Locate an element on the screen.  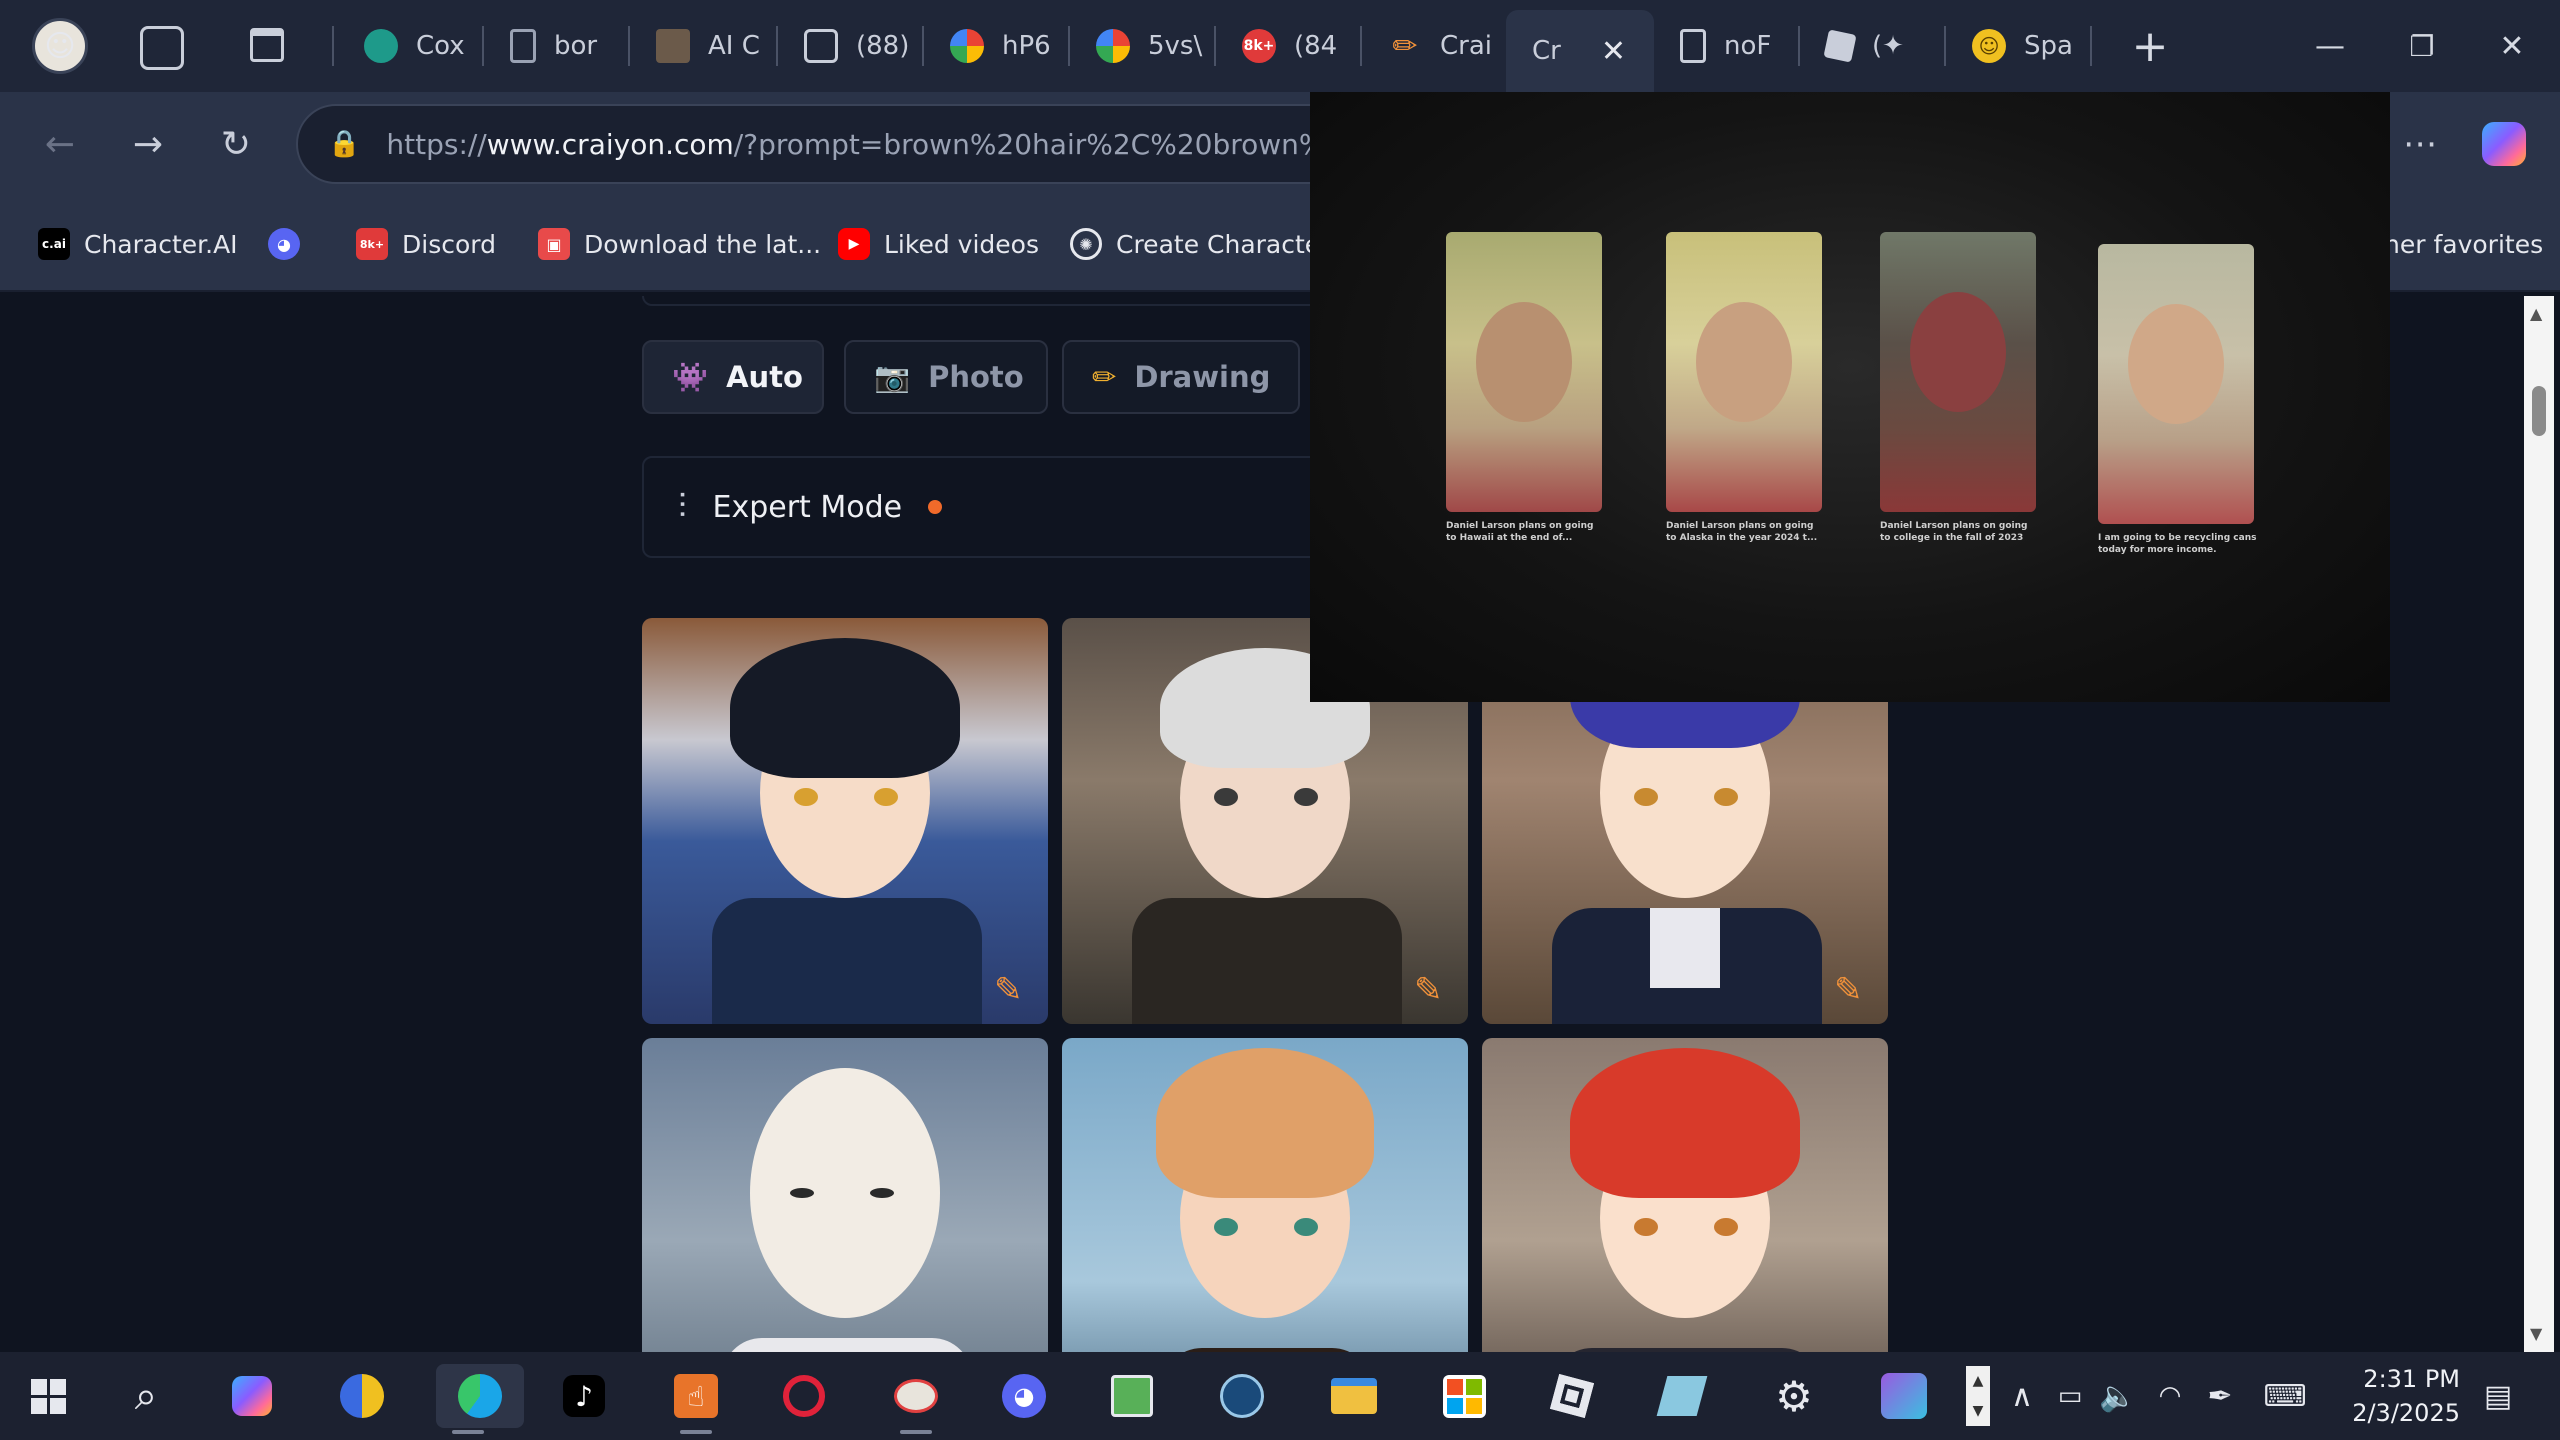
tab-label: Cr is located at coordinates (1546, 51).